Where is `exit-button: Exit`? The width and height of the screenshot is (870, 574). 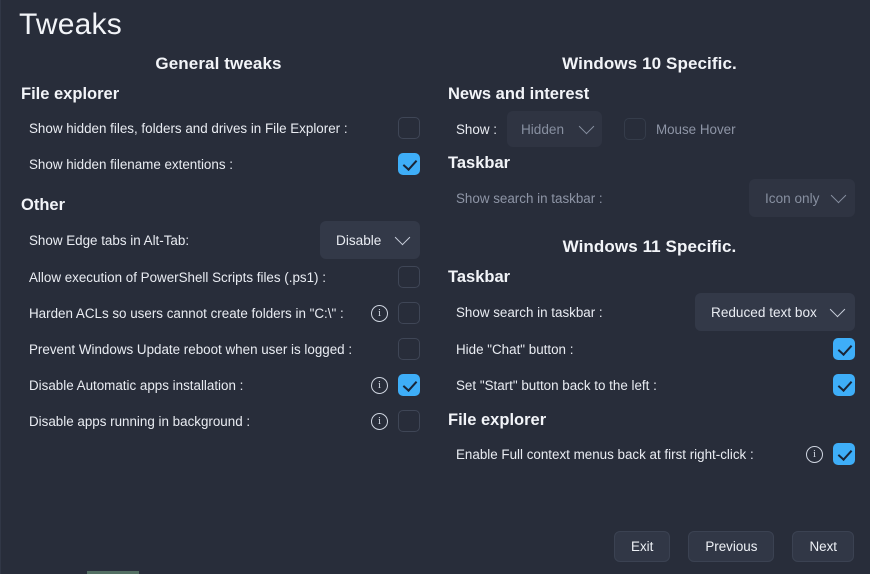
exit-button: Exit is located at coordinates (642, 546).